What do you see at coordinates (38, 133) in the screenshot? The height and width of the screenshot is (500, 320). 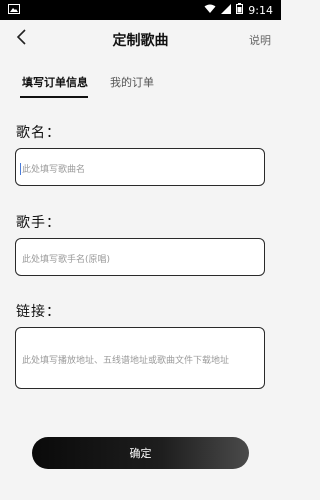 I see `song-name-label: 歌名：` at bounding box center [38, 133].